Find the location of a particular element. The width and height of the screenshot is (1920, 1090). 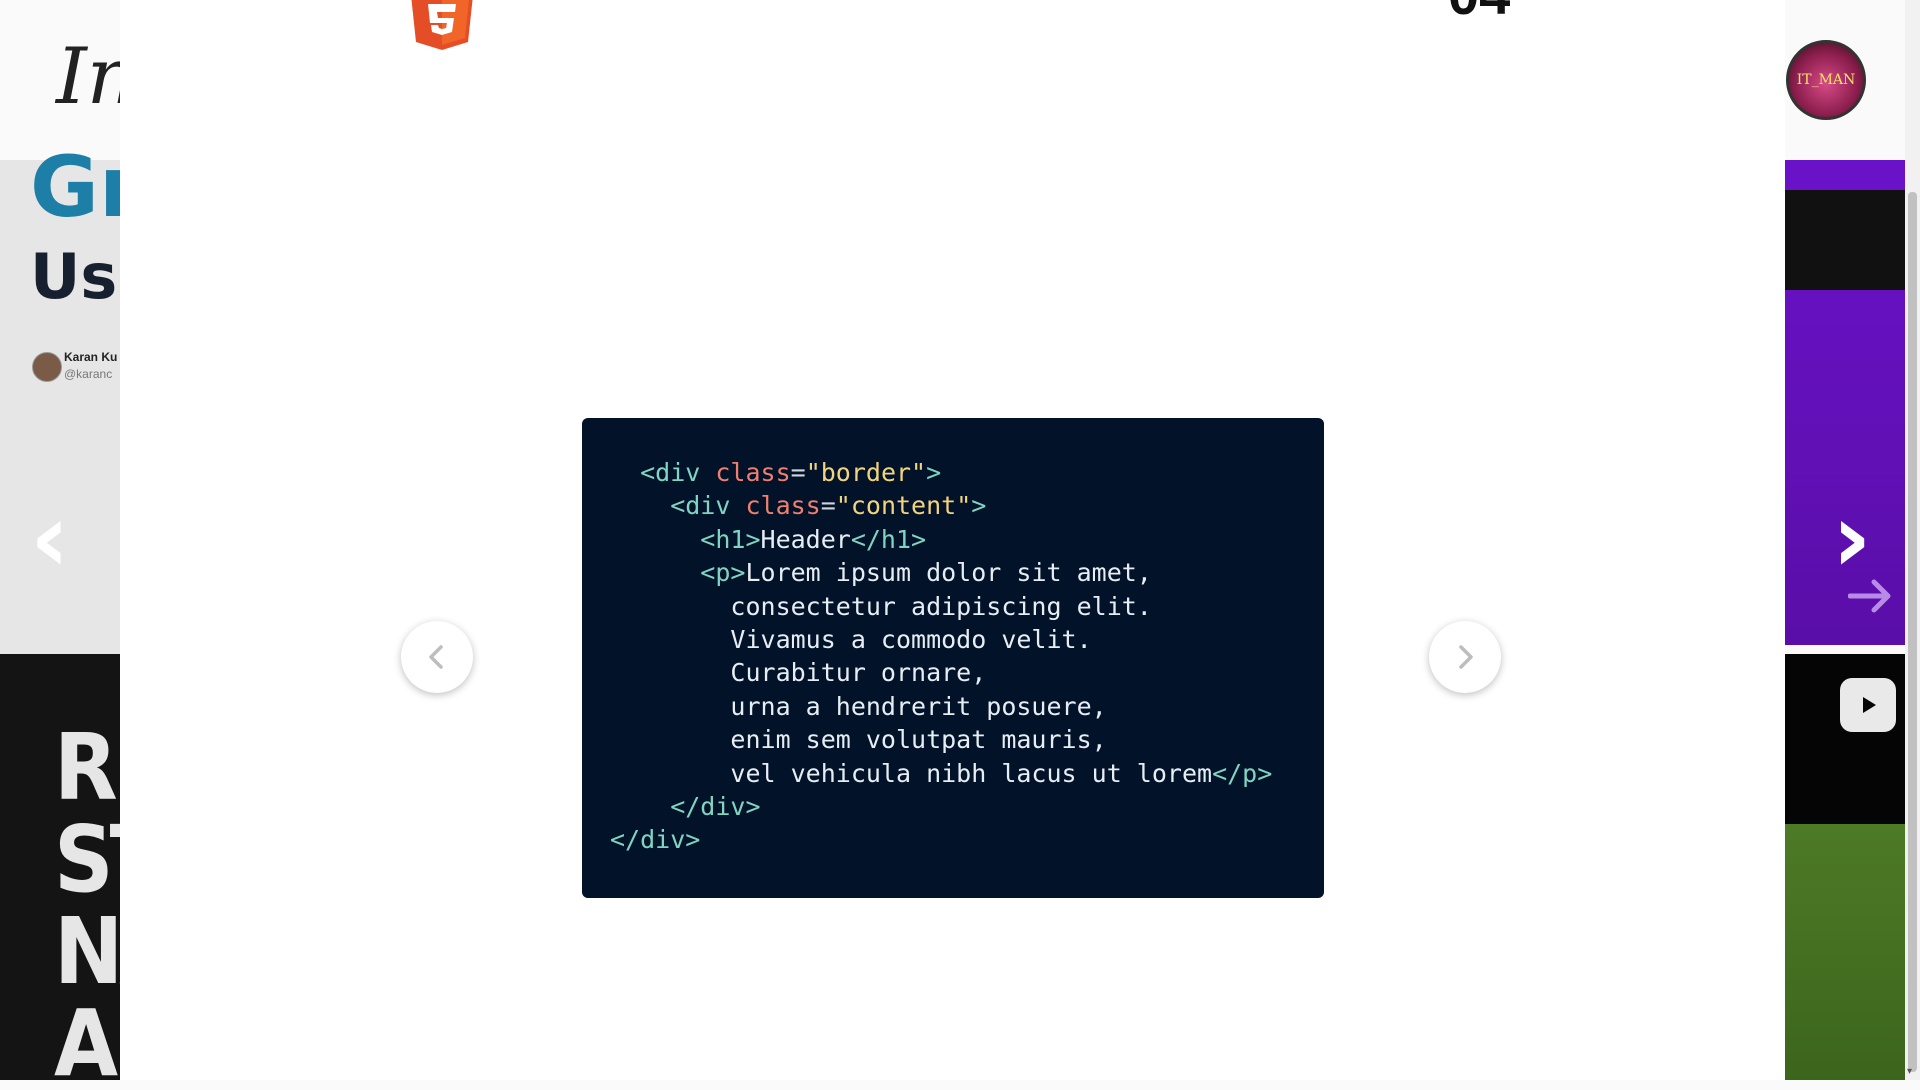

code-token: vel vehicula nibh lacus ut lorem is located at coordinates (911, 773).